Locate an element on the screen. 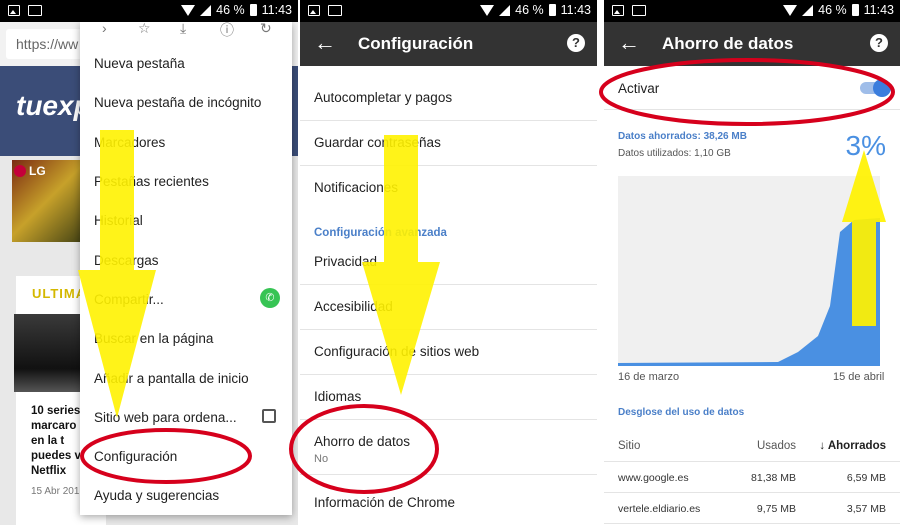  menu-recent-tabs: Pestañas recientes is located at coordinates (151, 181).